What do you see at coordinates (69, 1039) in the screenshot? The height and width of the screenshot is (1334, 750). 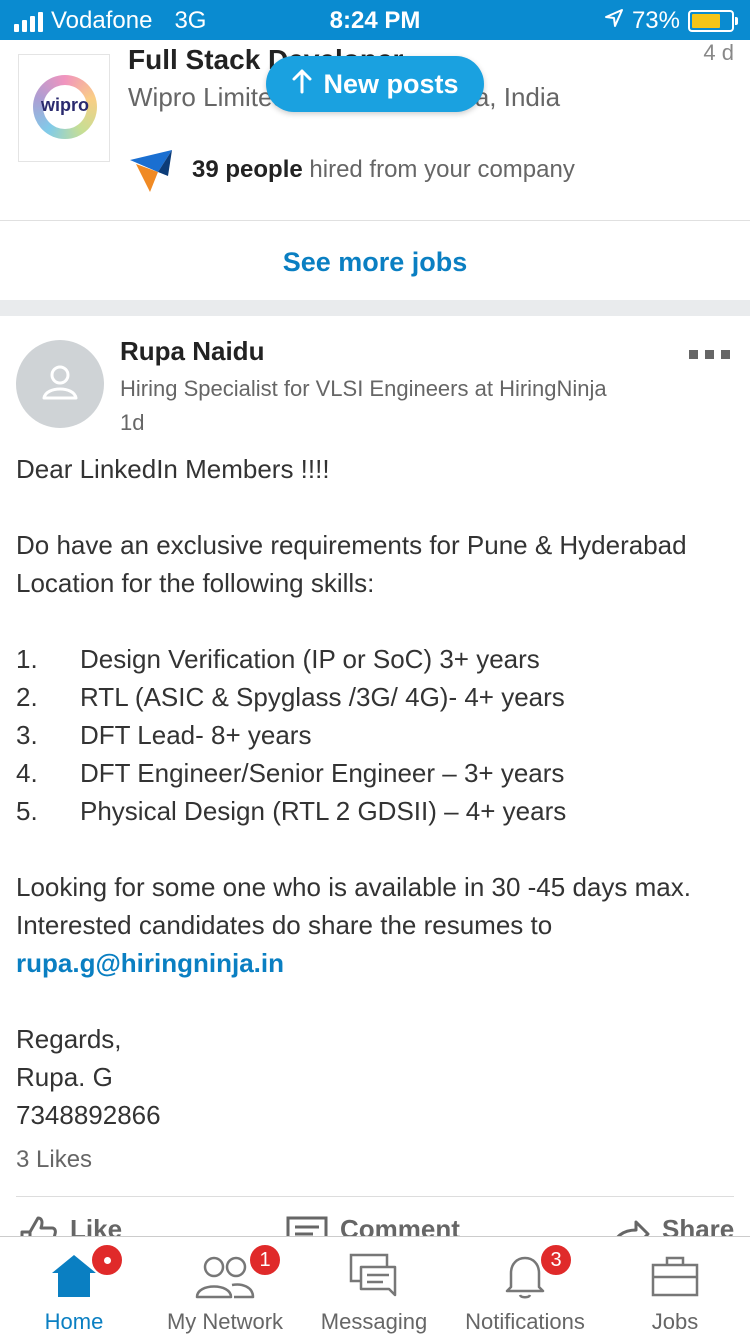 I see `post-regards: Regards,` at bounding box center [69, 1039].